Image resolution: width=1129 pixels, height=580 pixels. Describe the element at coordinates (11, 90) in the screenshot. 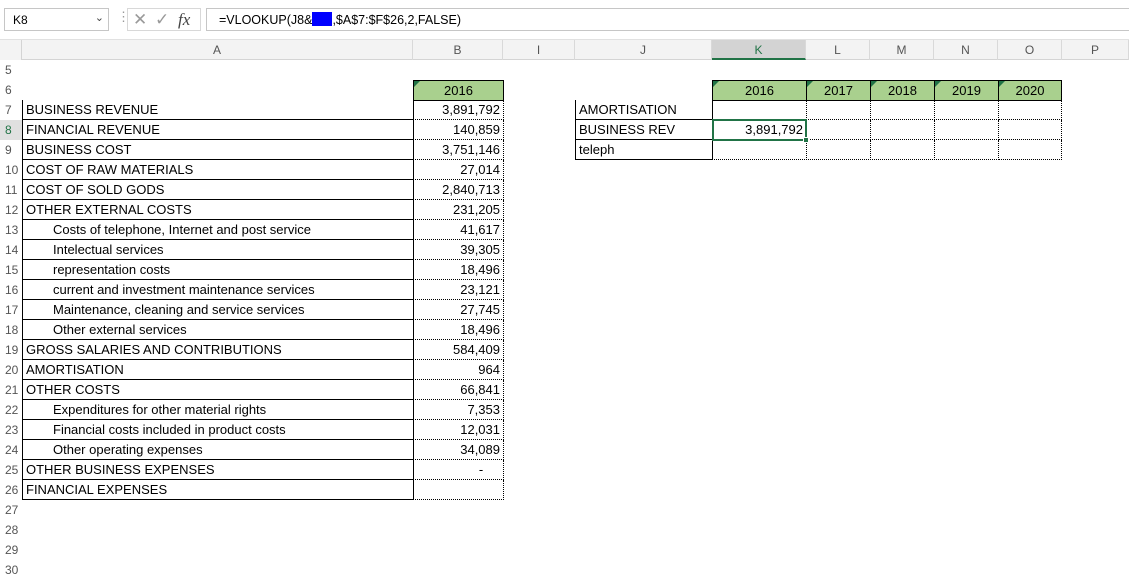

I see `row-header: 6` at that location.